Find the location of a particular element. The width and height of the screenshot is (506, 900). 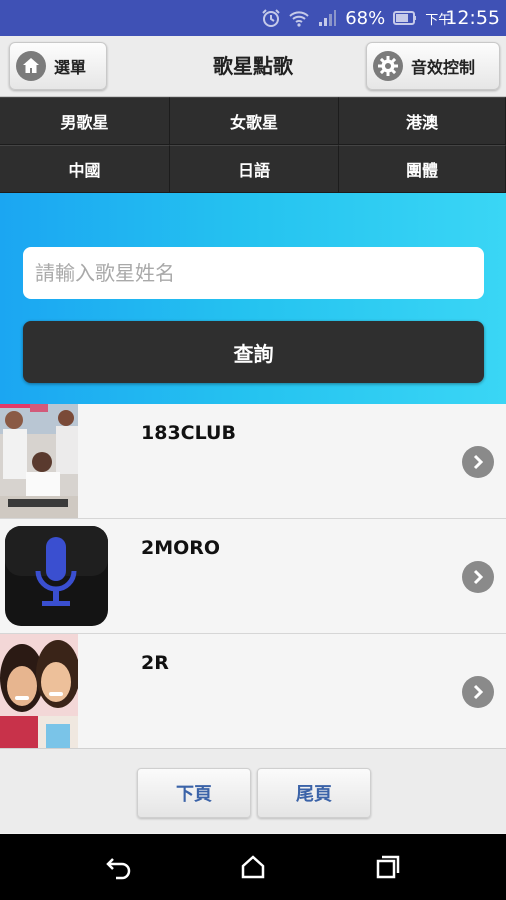

home-nav-icon is located at coordinates (253, 867).